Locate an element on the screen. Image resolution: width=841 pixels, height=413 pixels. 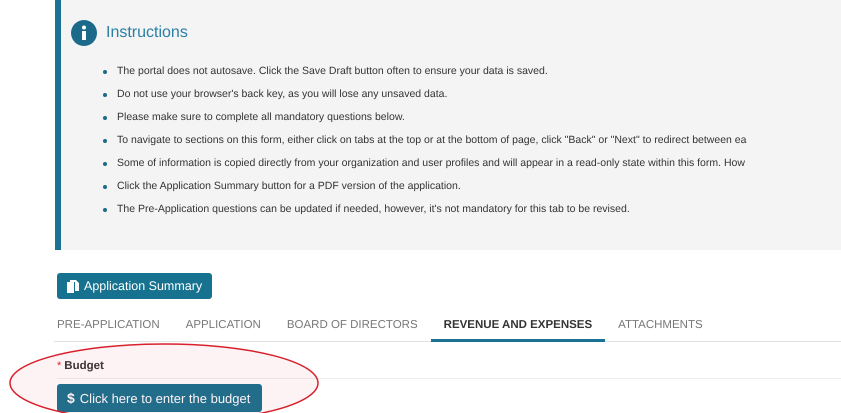
tab: APPLICATION is located at coordinates (223, 325).